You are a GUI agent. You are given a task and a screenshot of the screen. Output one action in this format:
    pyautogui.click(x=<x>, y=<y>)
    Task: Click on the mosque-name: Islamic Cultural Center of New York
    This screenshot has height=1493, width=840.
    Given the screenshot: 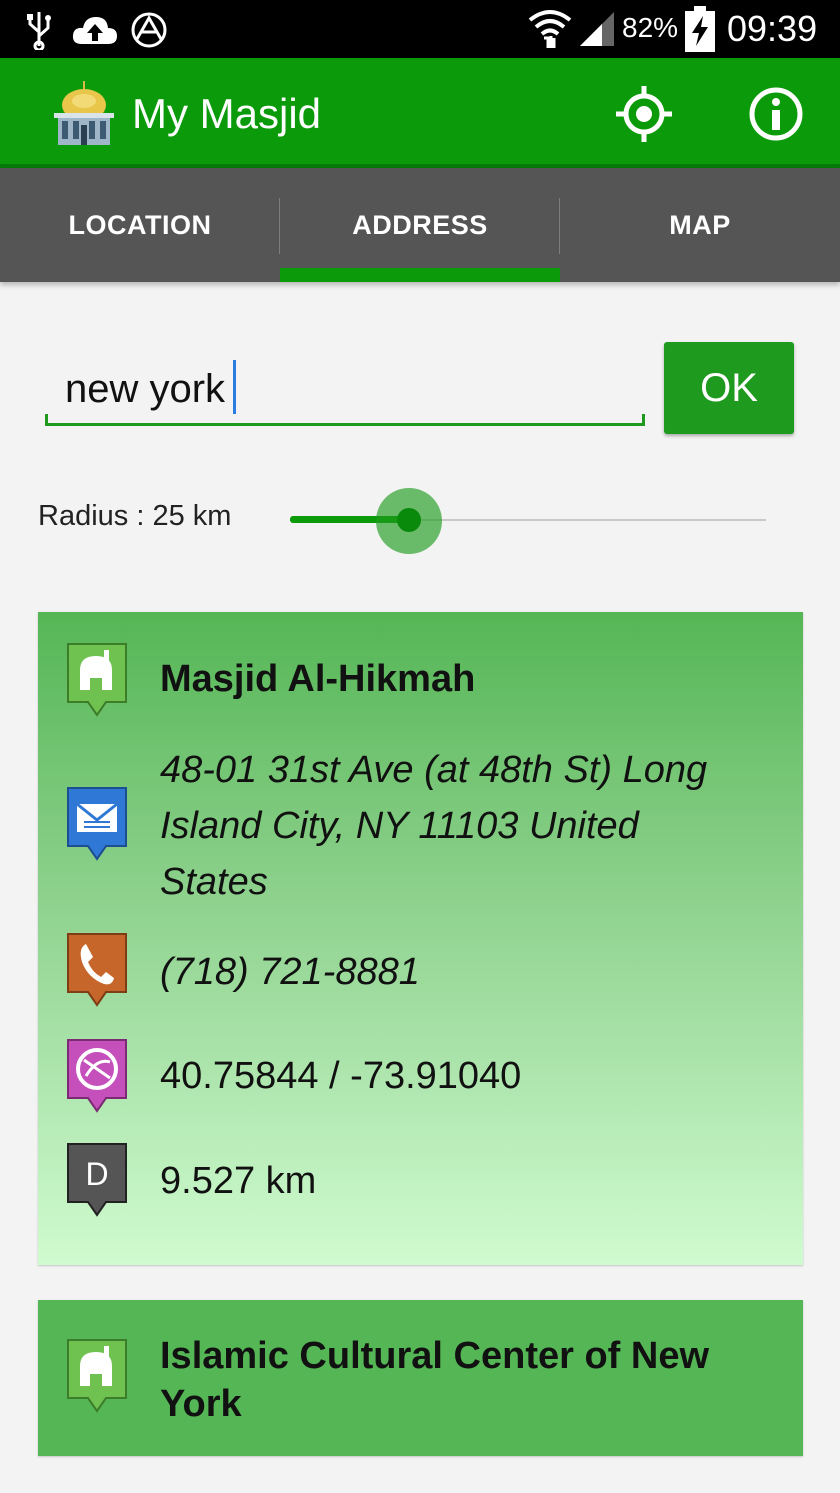 What is the action you would take?
    pyautogui.click(x=434, y=1380)
    